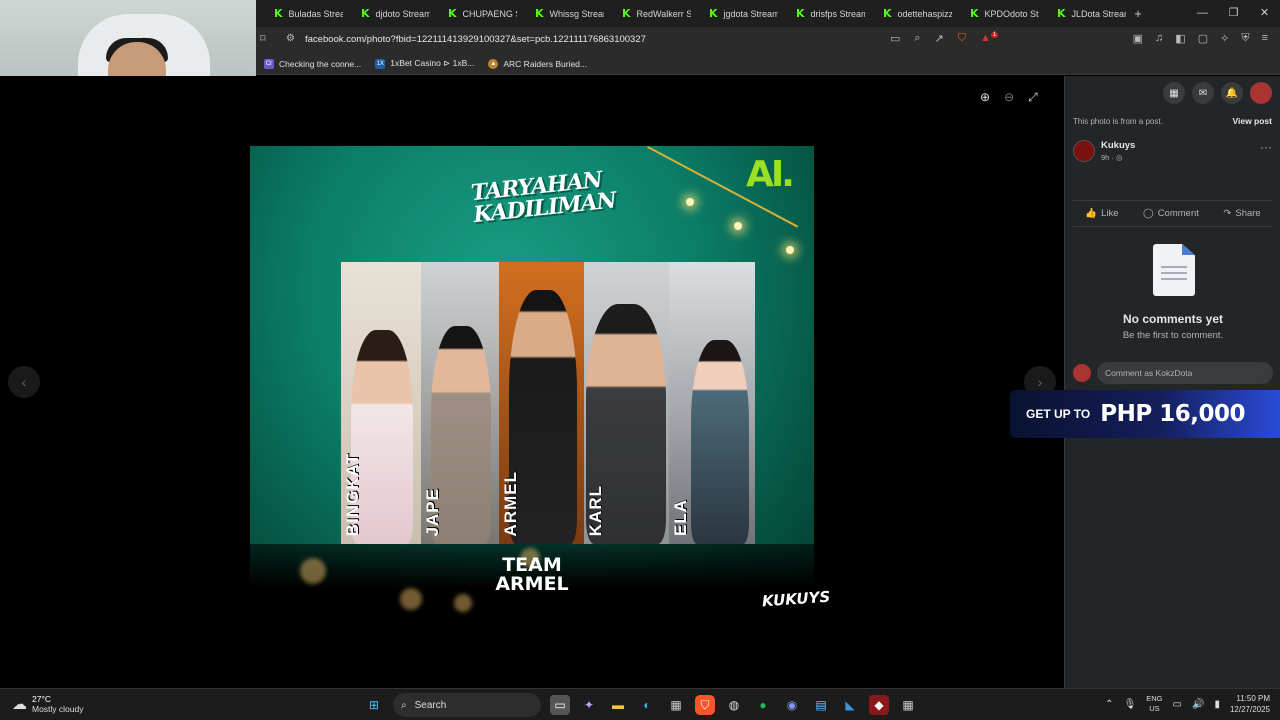  Describe the element at coordinates (1266, 151) in the screenshot. I see `more-options-icon: ···` at that location.